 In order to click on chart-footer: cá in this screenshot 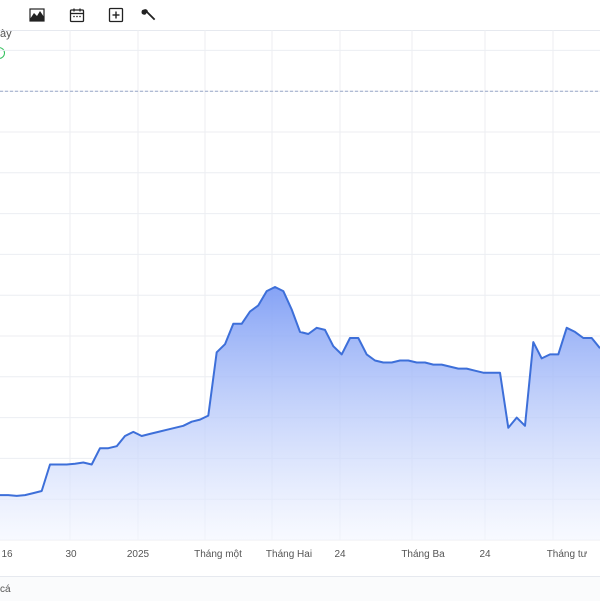, I will do `click(300, 588)`.